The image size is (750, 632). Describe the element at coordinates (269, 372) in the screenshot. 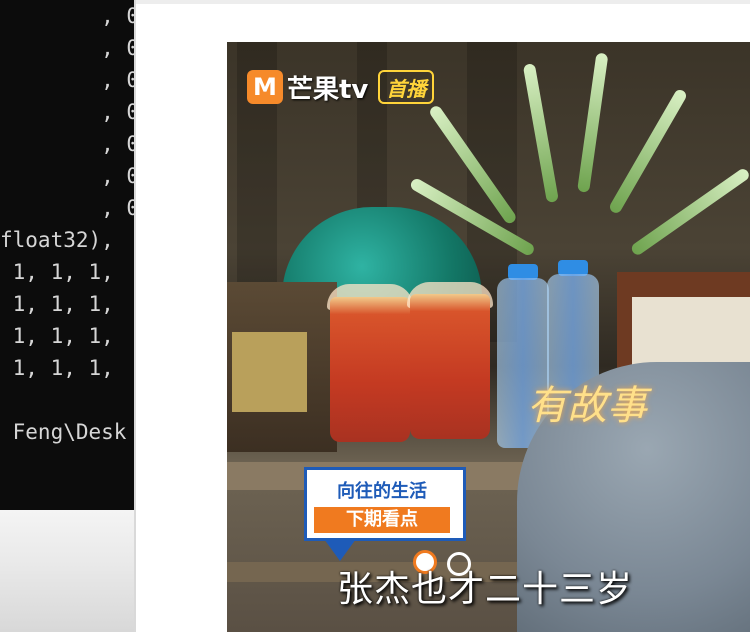

I see `pot-painting` at that location.